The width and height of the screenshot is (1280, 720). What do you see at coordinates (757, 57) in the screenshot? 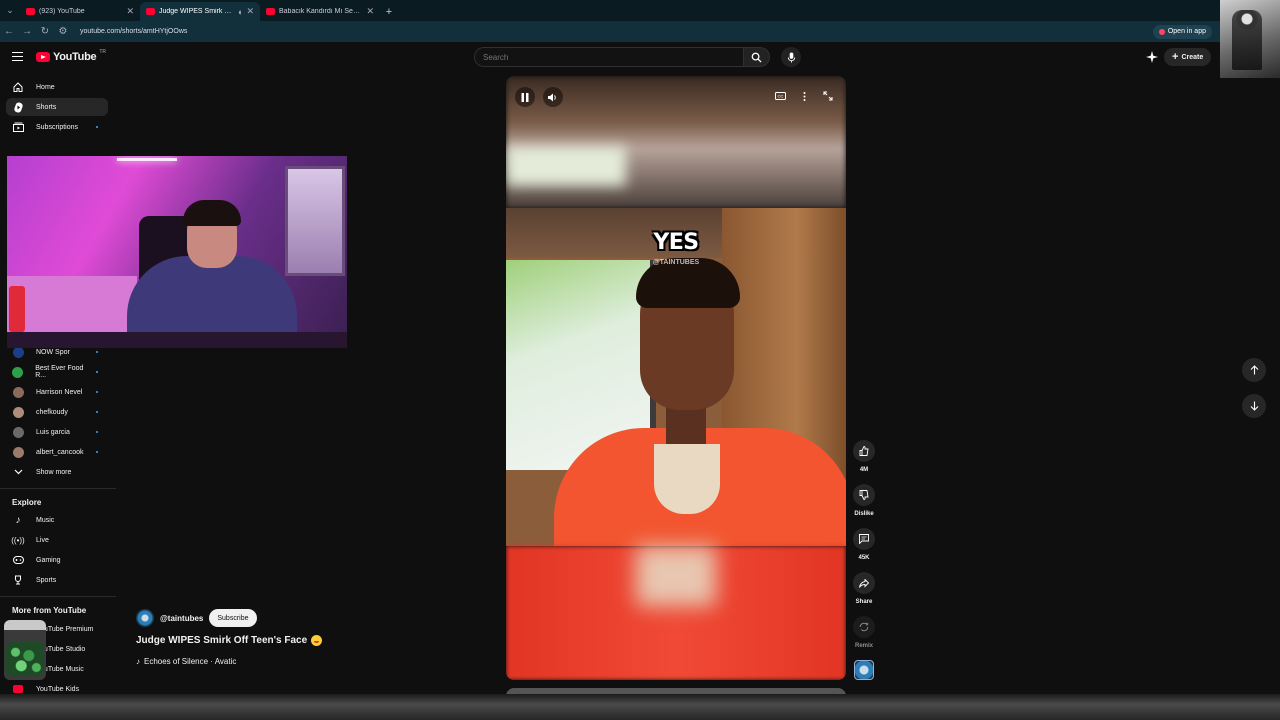
I see `search-button` at bounding box center [757, 57].